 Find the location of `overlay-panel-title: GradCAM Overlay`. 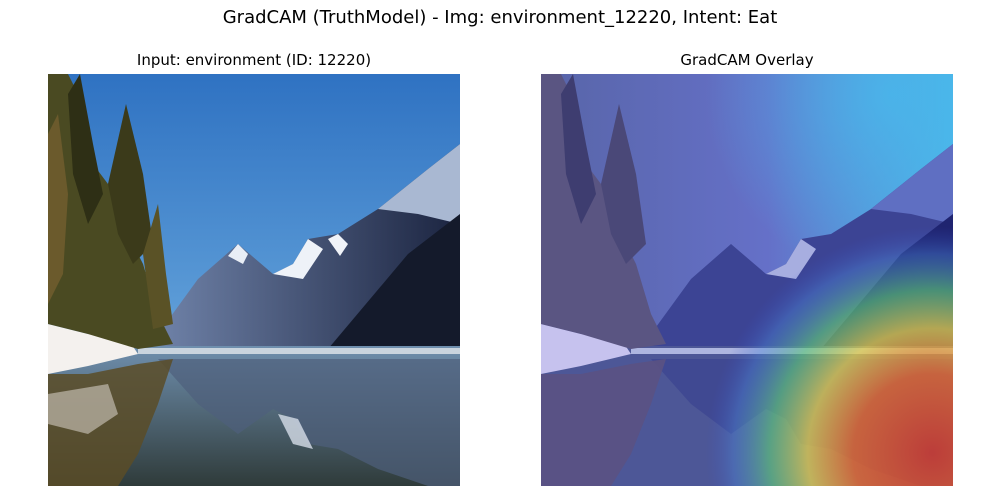

overlay-panel-title: GradCAM Overlay is located at coordinates (747, 60).